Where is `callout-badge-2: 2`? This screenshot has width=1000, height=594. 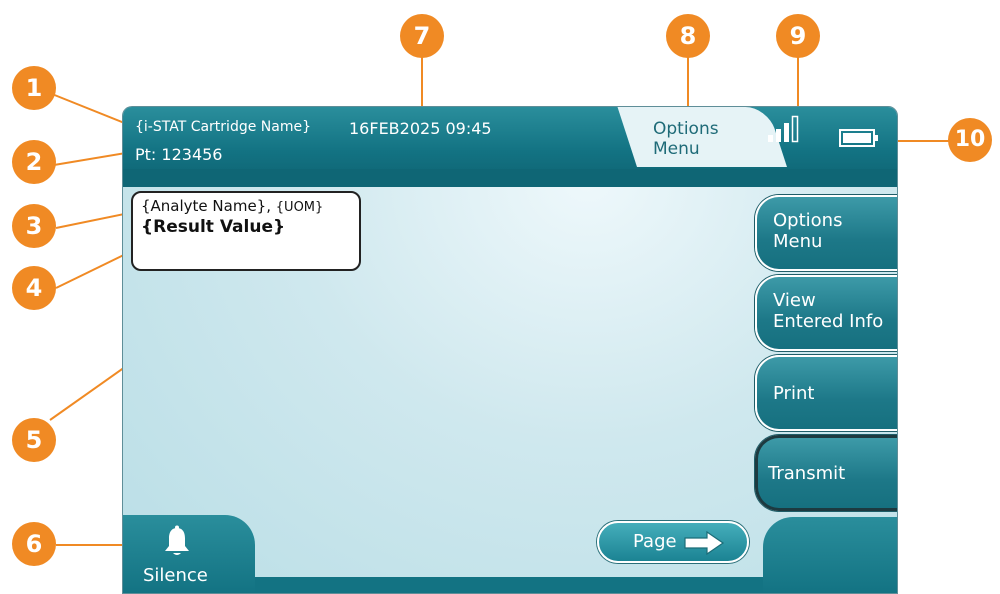
callout-badge-2: 2 is located at coordinates (34, 162).